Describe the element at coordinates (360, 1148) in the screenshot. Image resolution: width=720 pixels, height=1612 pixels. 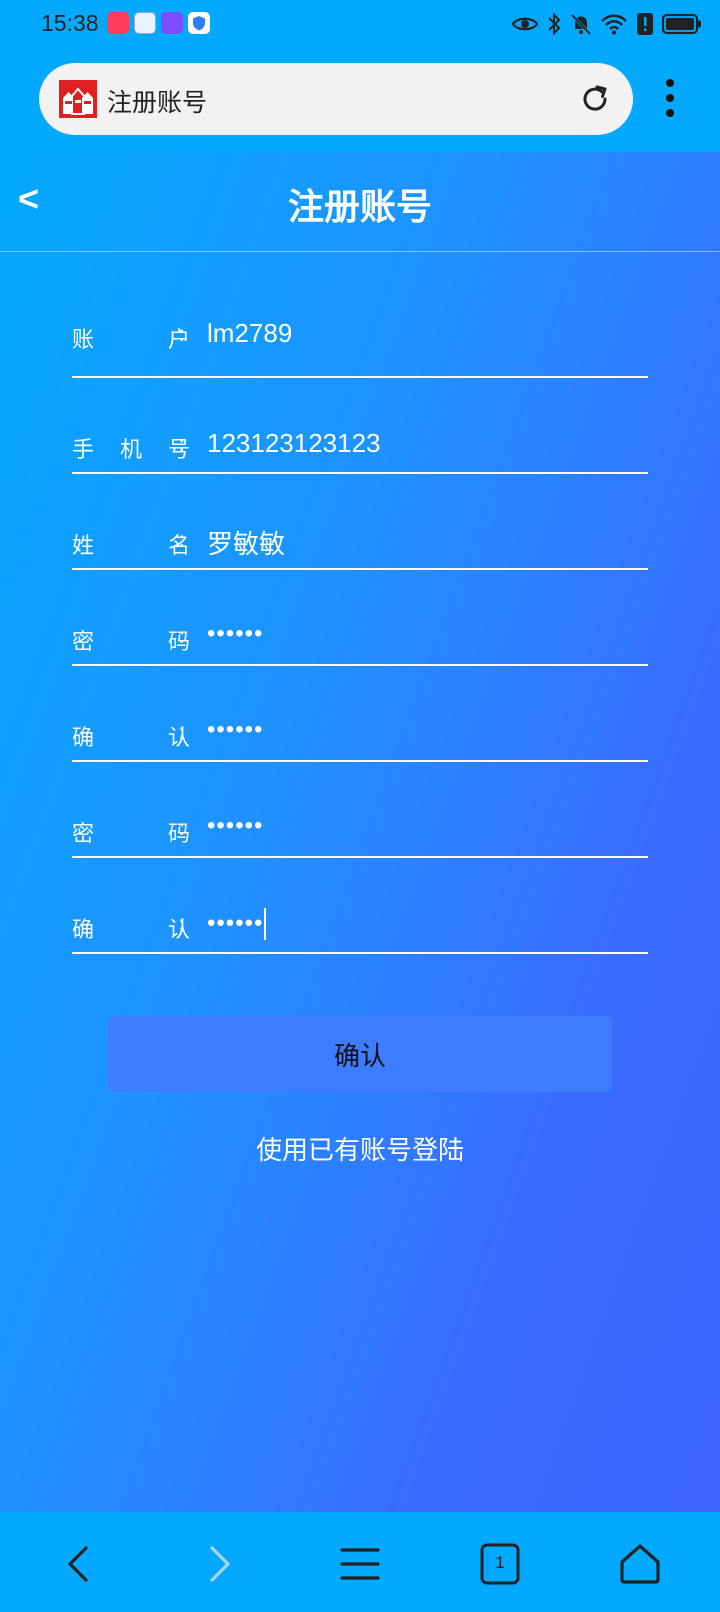
I see `login-existing-account-link: 使用已有账号登陆` at that location.